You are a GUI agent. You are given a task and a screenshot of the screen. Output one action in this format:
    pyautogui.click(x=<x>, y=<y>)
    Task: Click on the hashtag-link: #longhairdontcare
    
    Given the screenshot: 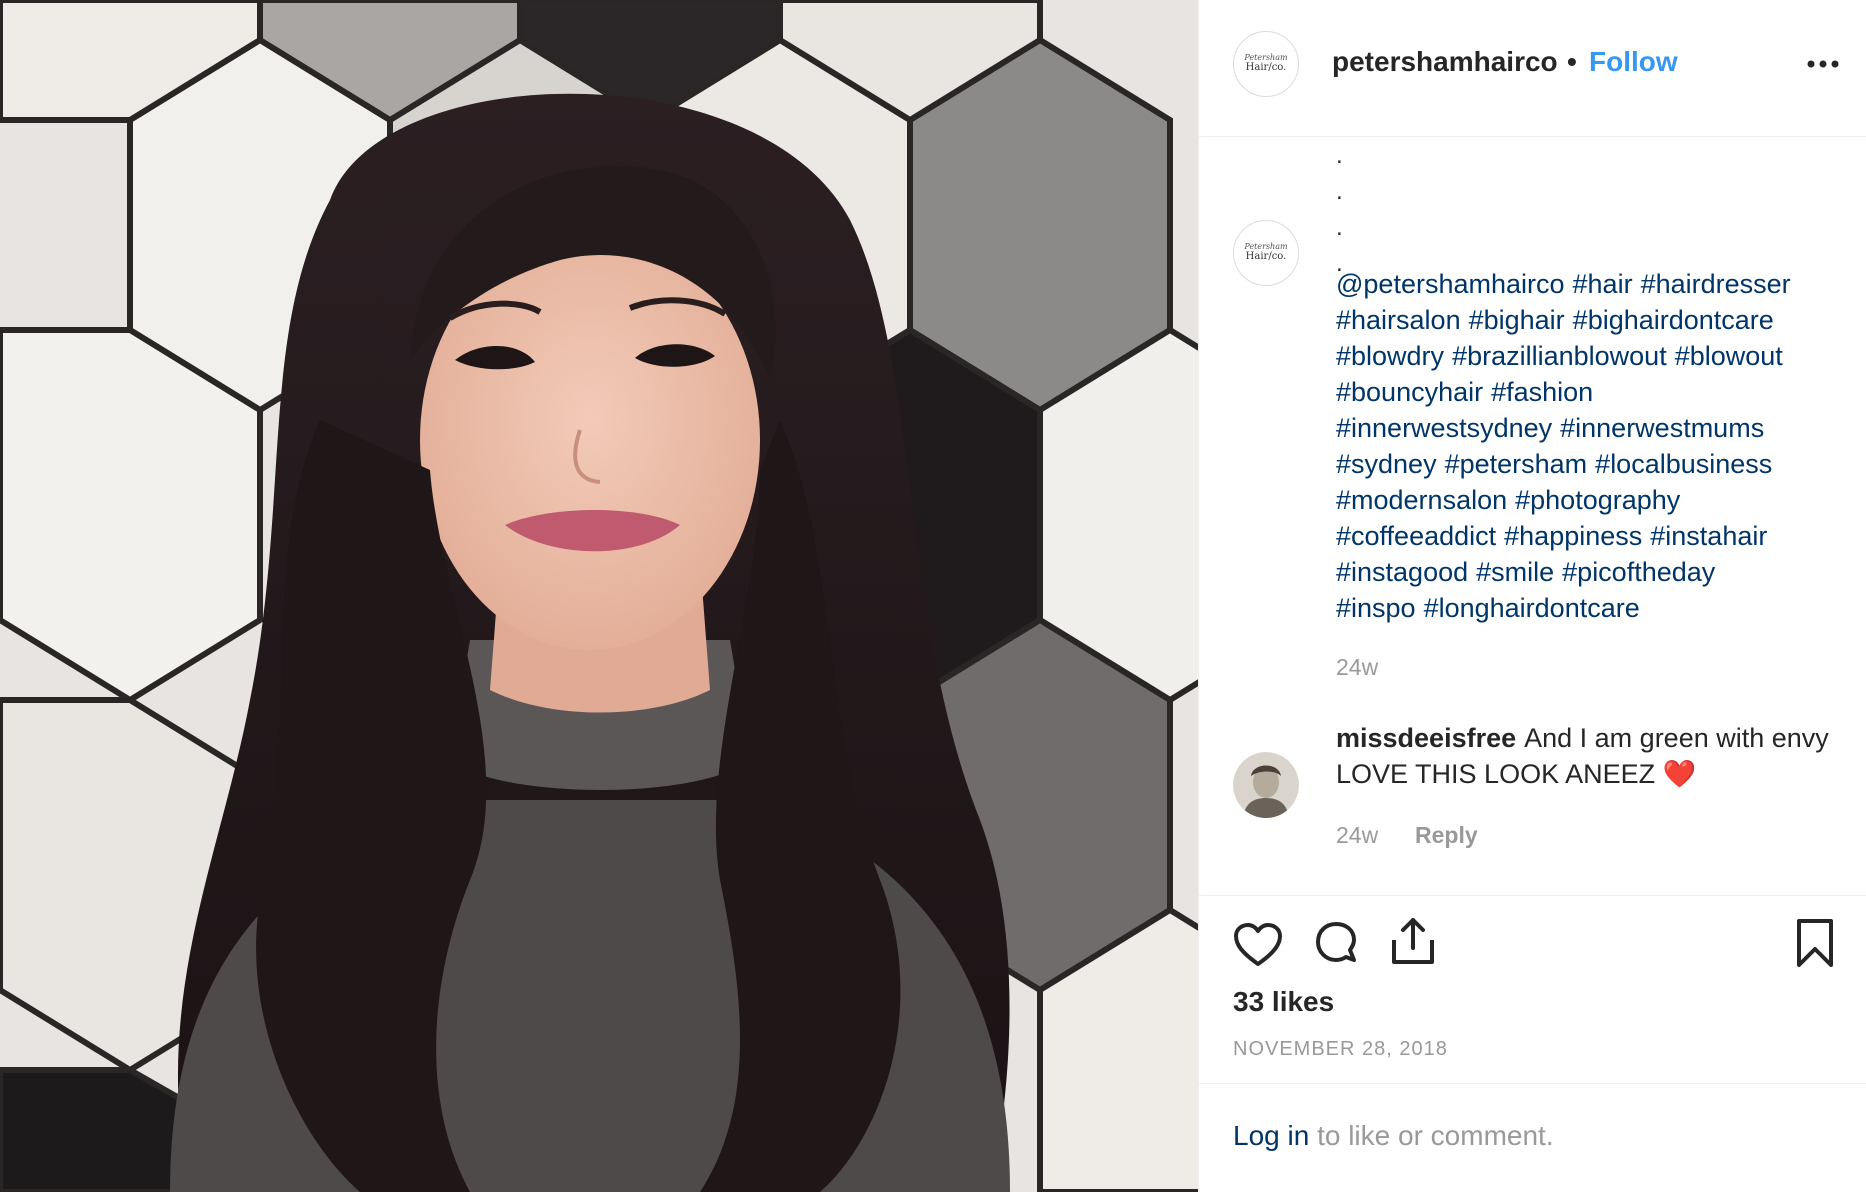 What is the action you would take?
    pyautogui.click(x=1532, y=608)
    